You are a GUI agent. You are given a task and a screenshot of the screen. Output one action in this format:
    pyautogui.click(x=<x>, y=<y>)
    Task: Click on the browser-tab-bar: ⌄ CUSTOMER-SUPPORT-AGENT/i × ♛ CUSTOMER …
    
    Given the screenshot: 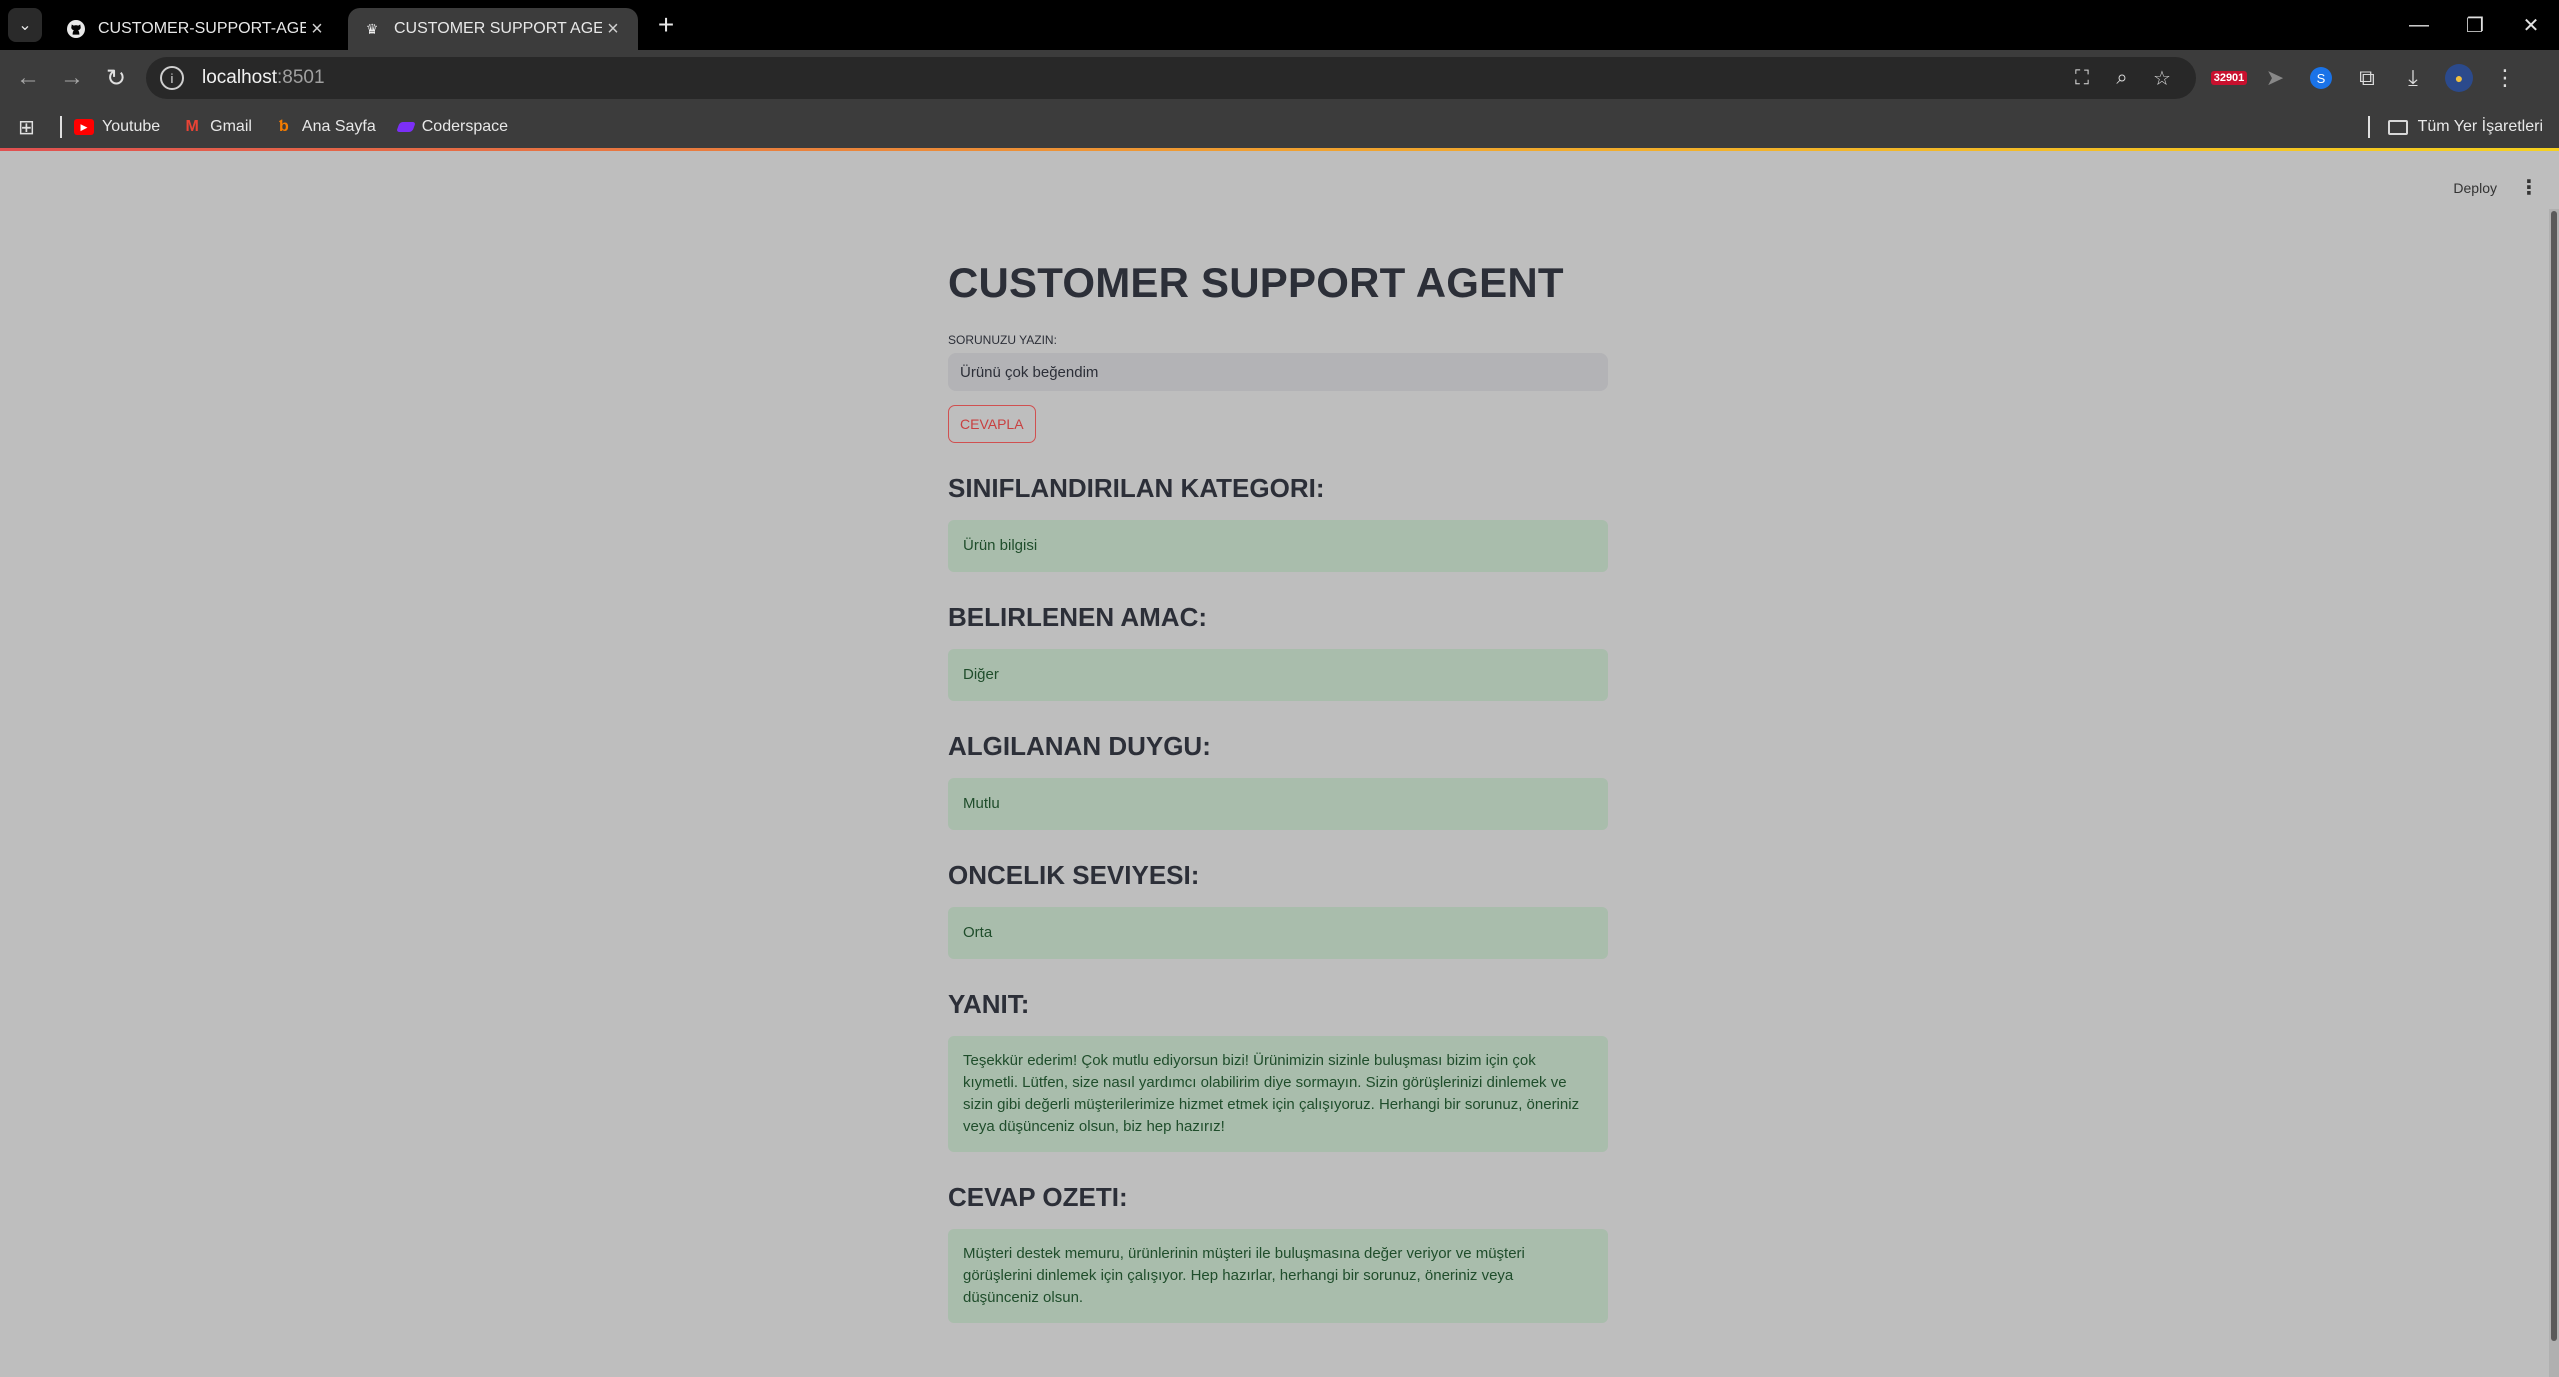 What is the action you would take?
    pyautogui.click(x=1279, y=25)
    